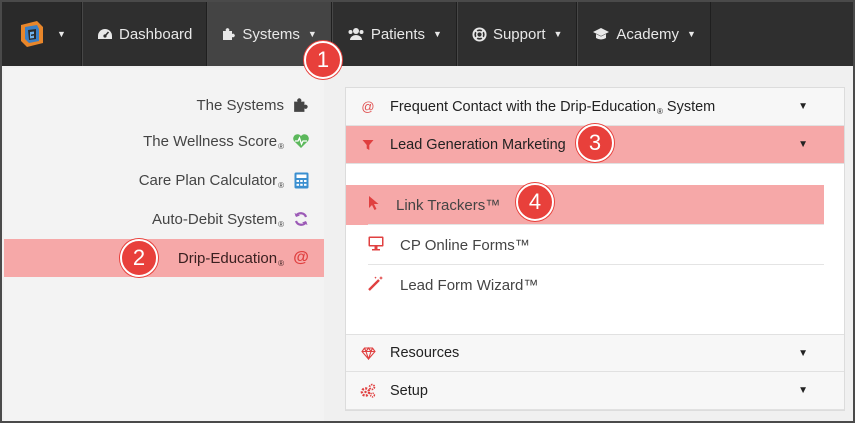 Image resolution: width=855 pixels, height=423 pixels. I want to click on dashboard-gauge-icon, so click(105, 34).